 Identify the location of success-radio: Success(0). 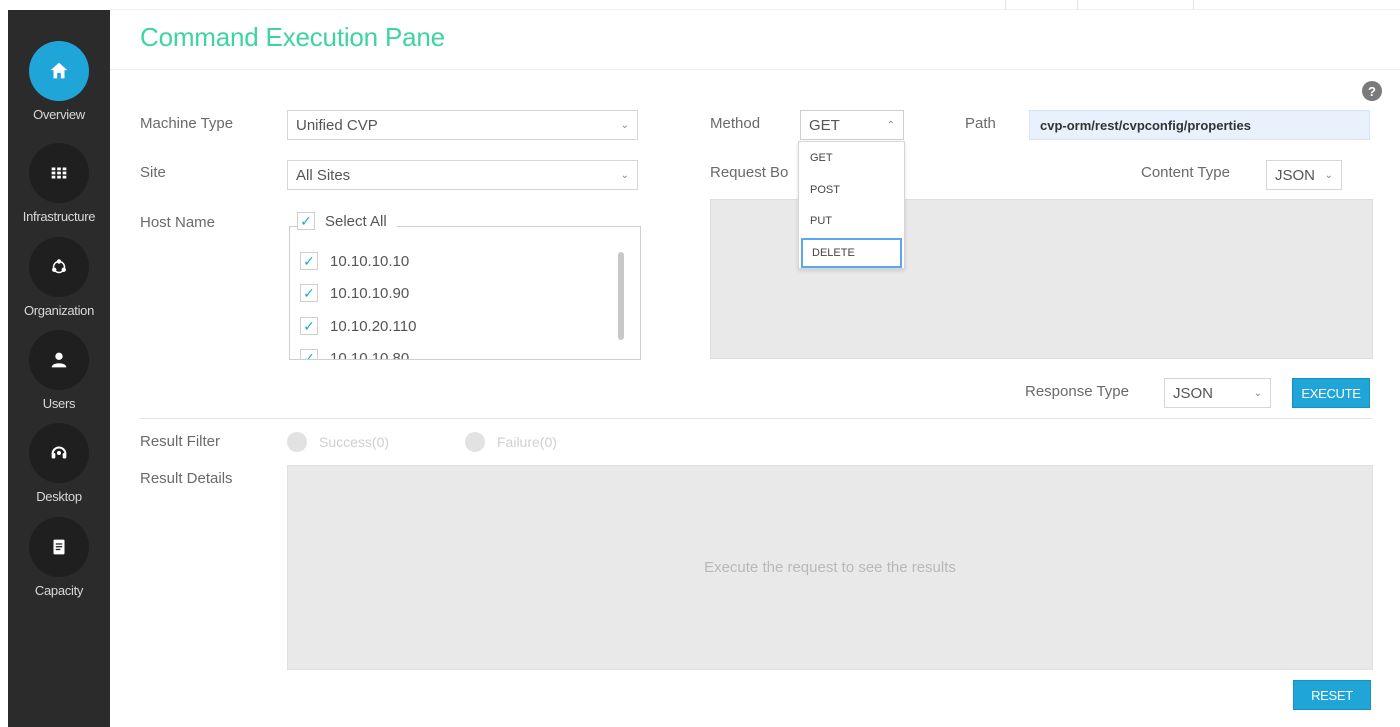
(338, 442).